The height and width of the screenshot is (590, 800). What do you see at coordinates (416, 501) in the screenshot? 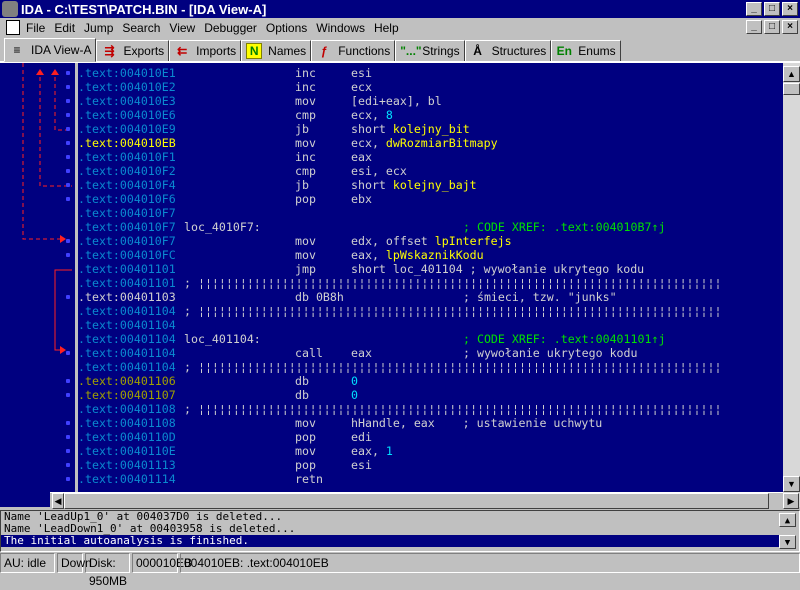
I see `hscroll-thumb` at bounding box center [416, 501].